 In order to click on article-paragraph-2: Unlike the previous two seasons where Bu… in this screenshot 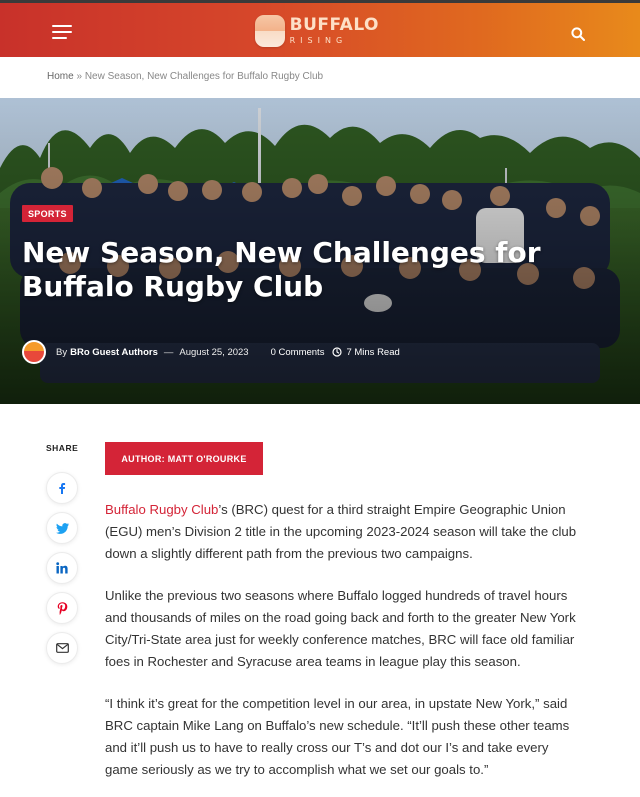, I will do `click(340, 628)`.